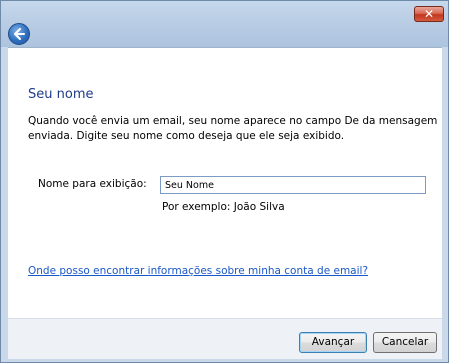 The width and height of the screenshot is (449, 363). I want to click on back-arrow-icon, so click(19, 34).